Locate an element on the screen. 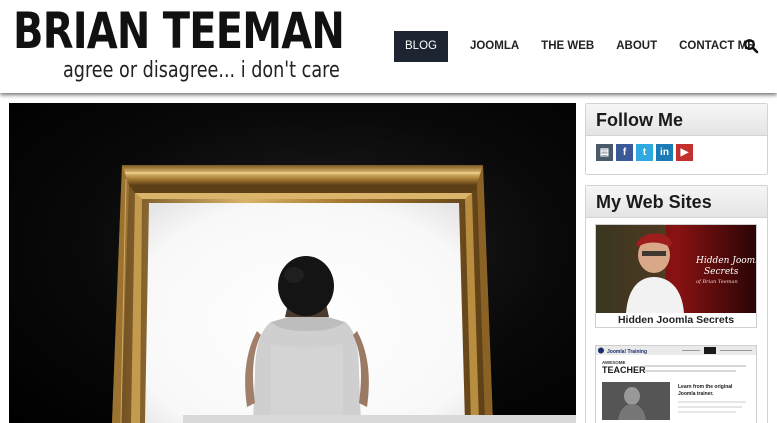  nav-item-joomla: JOOMLA is located at coordinates (494, 46).